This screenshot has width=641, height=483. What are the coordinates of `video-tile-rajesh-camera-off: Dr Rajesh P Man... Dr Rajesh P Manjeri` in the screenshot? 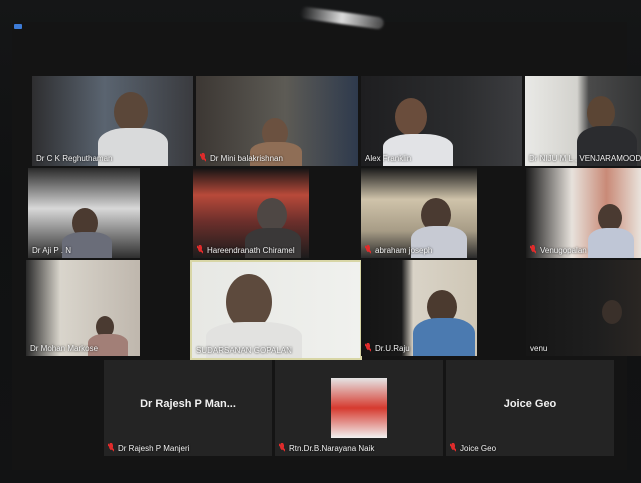 It's located at (188, 408).